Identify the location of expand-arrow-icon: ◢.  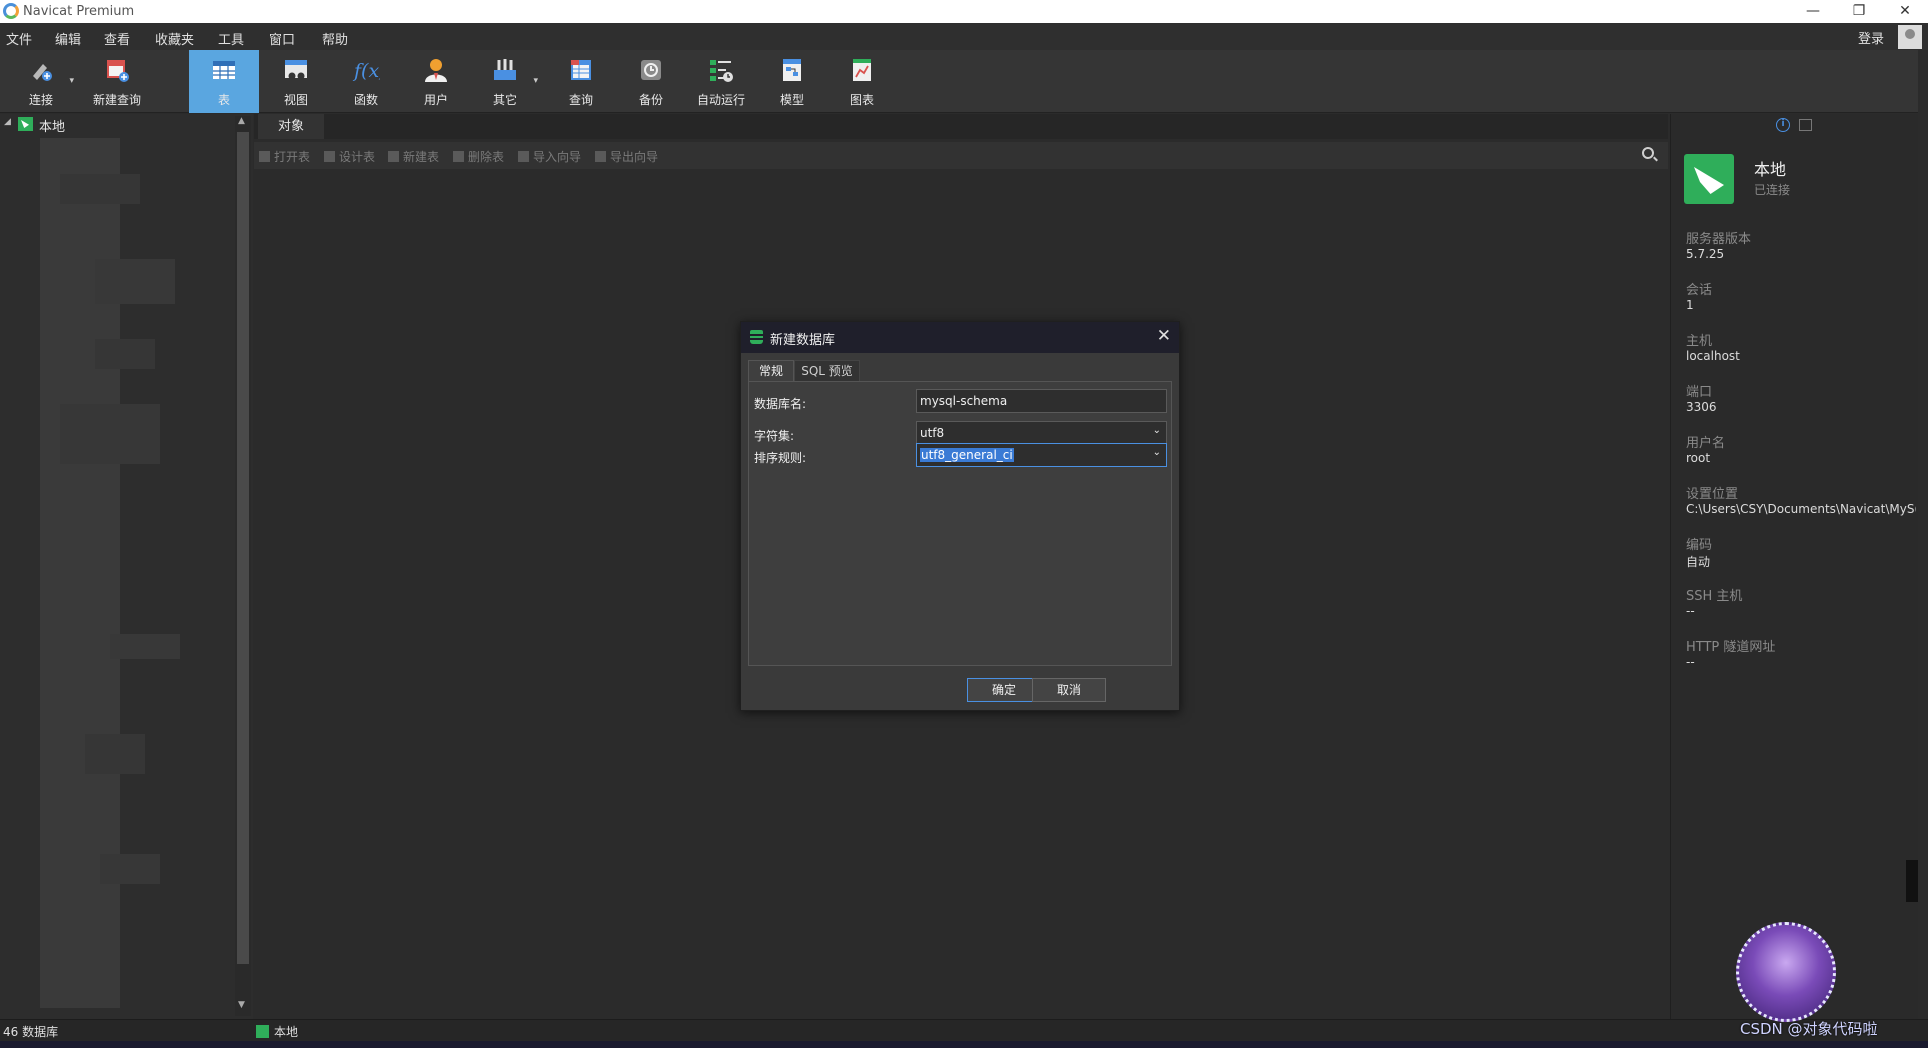
(7, 122).